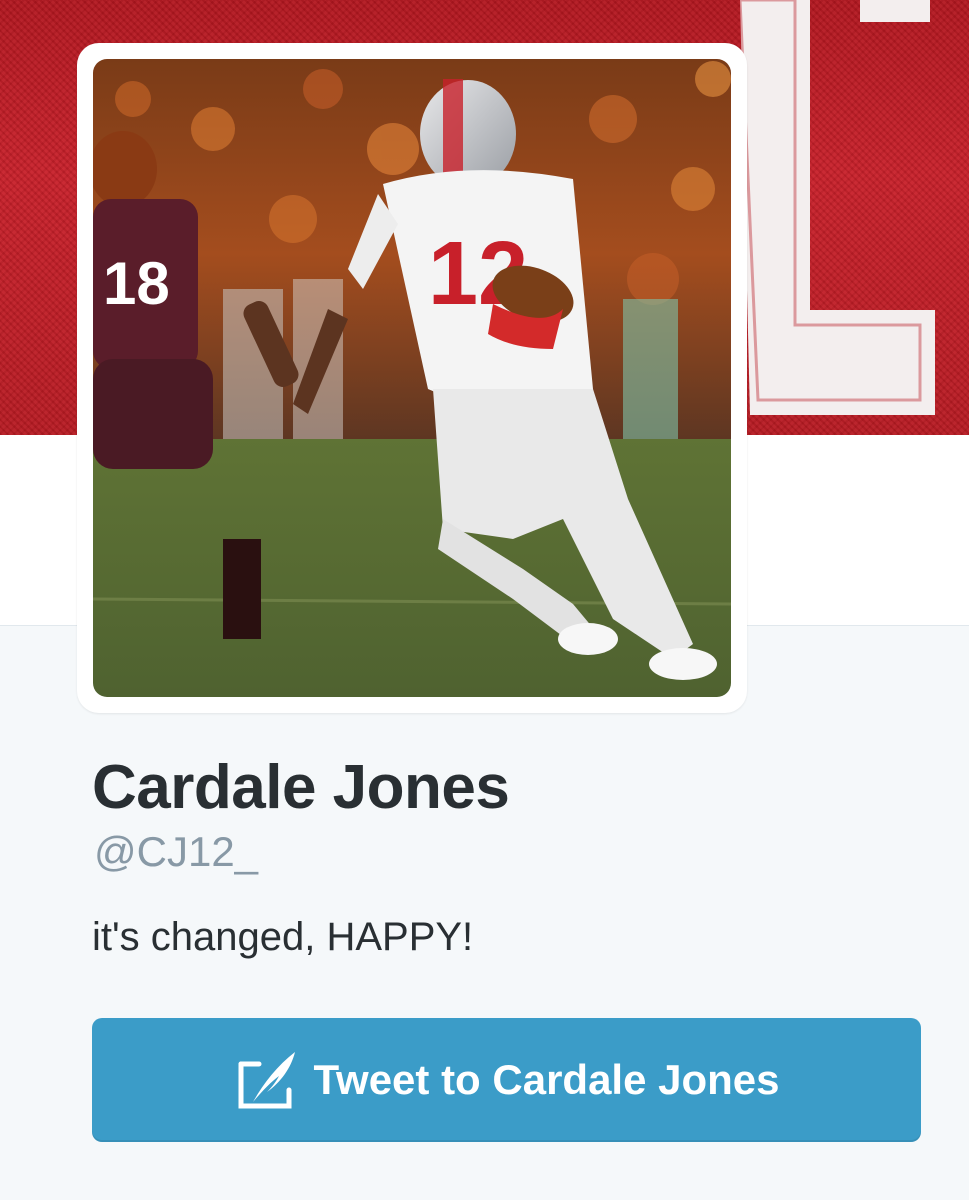 This screenshot has height=1200, width=969. Describe the element at coordinates (136, 283) in the screenshot. I see `svg-text: 18` at that location.